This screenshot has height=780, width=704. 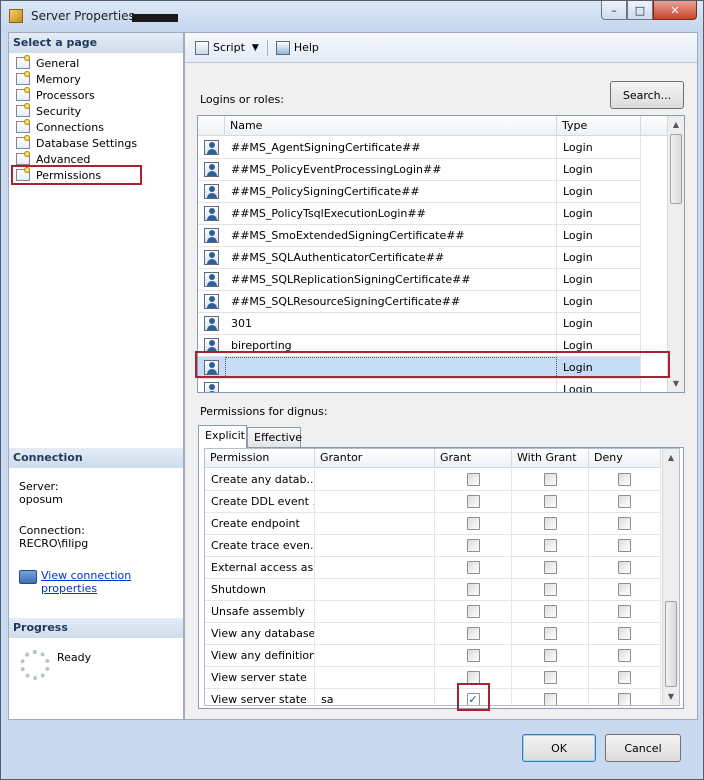 I want to click on tab-effective: Effective, so click(x=274, y=437).